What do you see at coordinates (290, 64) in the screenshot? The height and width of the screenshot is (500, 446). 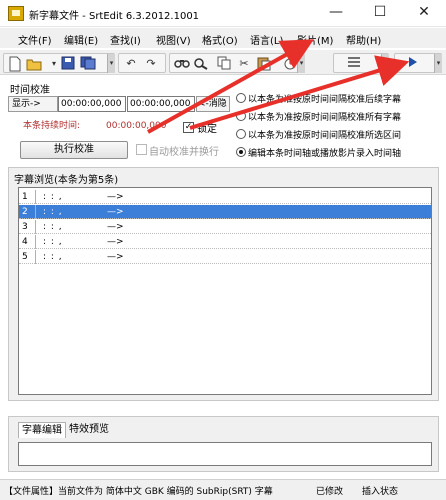 I see `timing-icon` at bounding box center [290, 64].